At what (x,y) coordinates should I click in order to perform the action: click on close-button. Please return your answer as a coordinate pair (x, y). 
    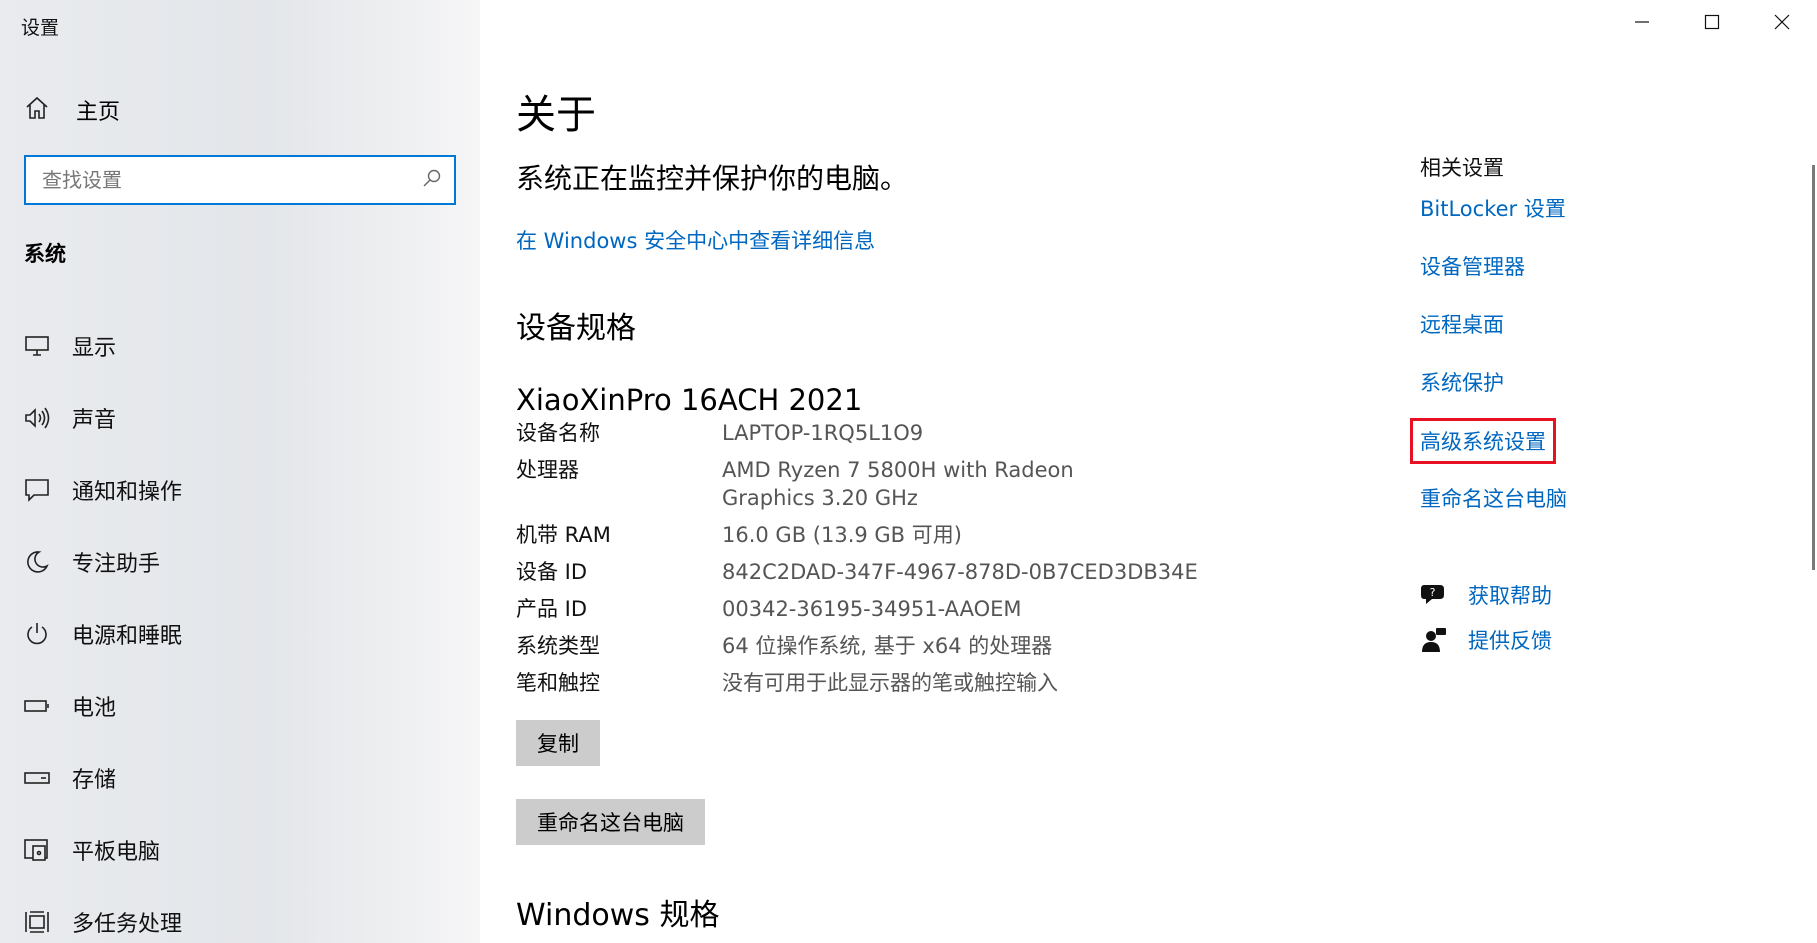
    Looking at the image, I should click on (1782, 24).